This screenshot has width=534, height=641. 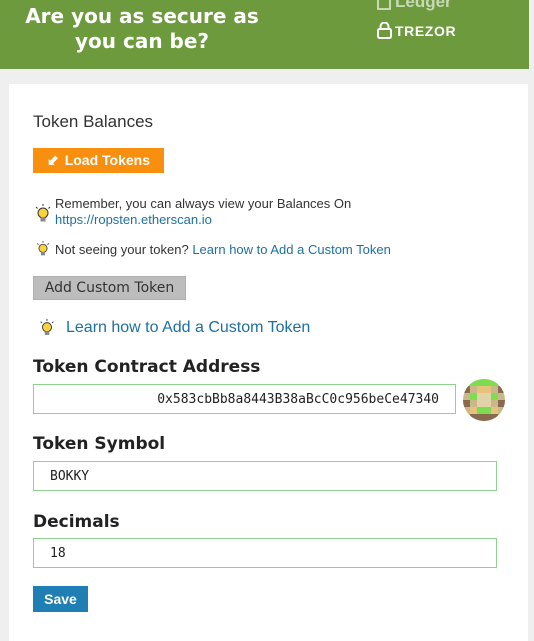 What do you see at coordinates (265, 553) in the screenshot?
I see `decimals-input` at bounding box center [265, 553].